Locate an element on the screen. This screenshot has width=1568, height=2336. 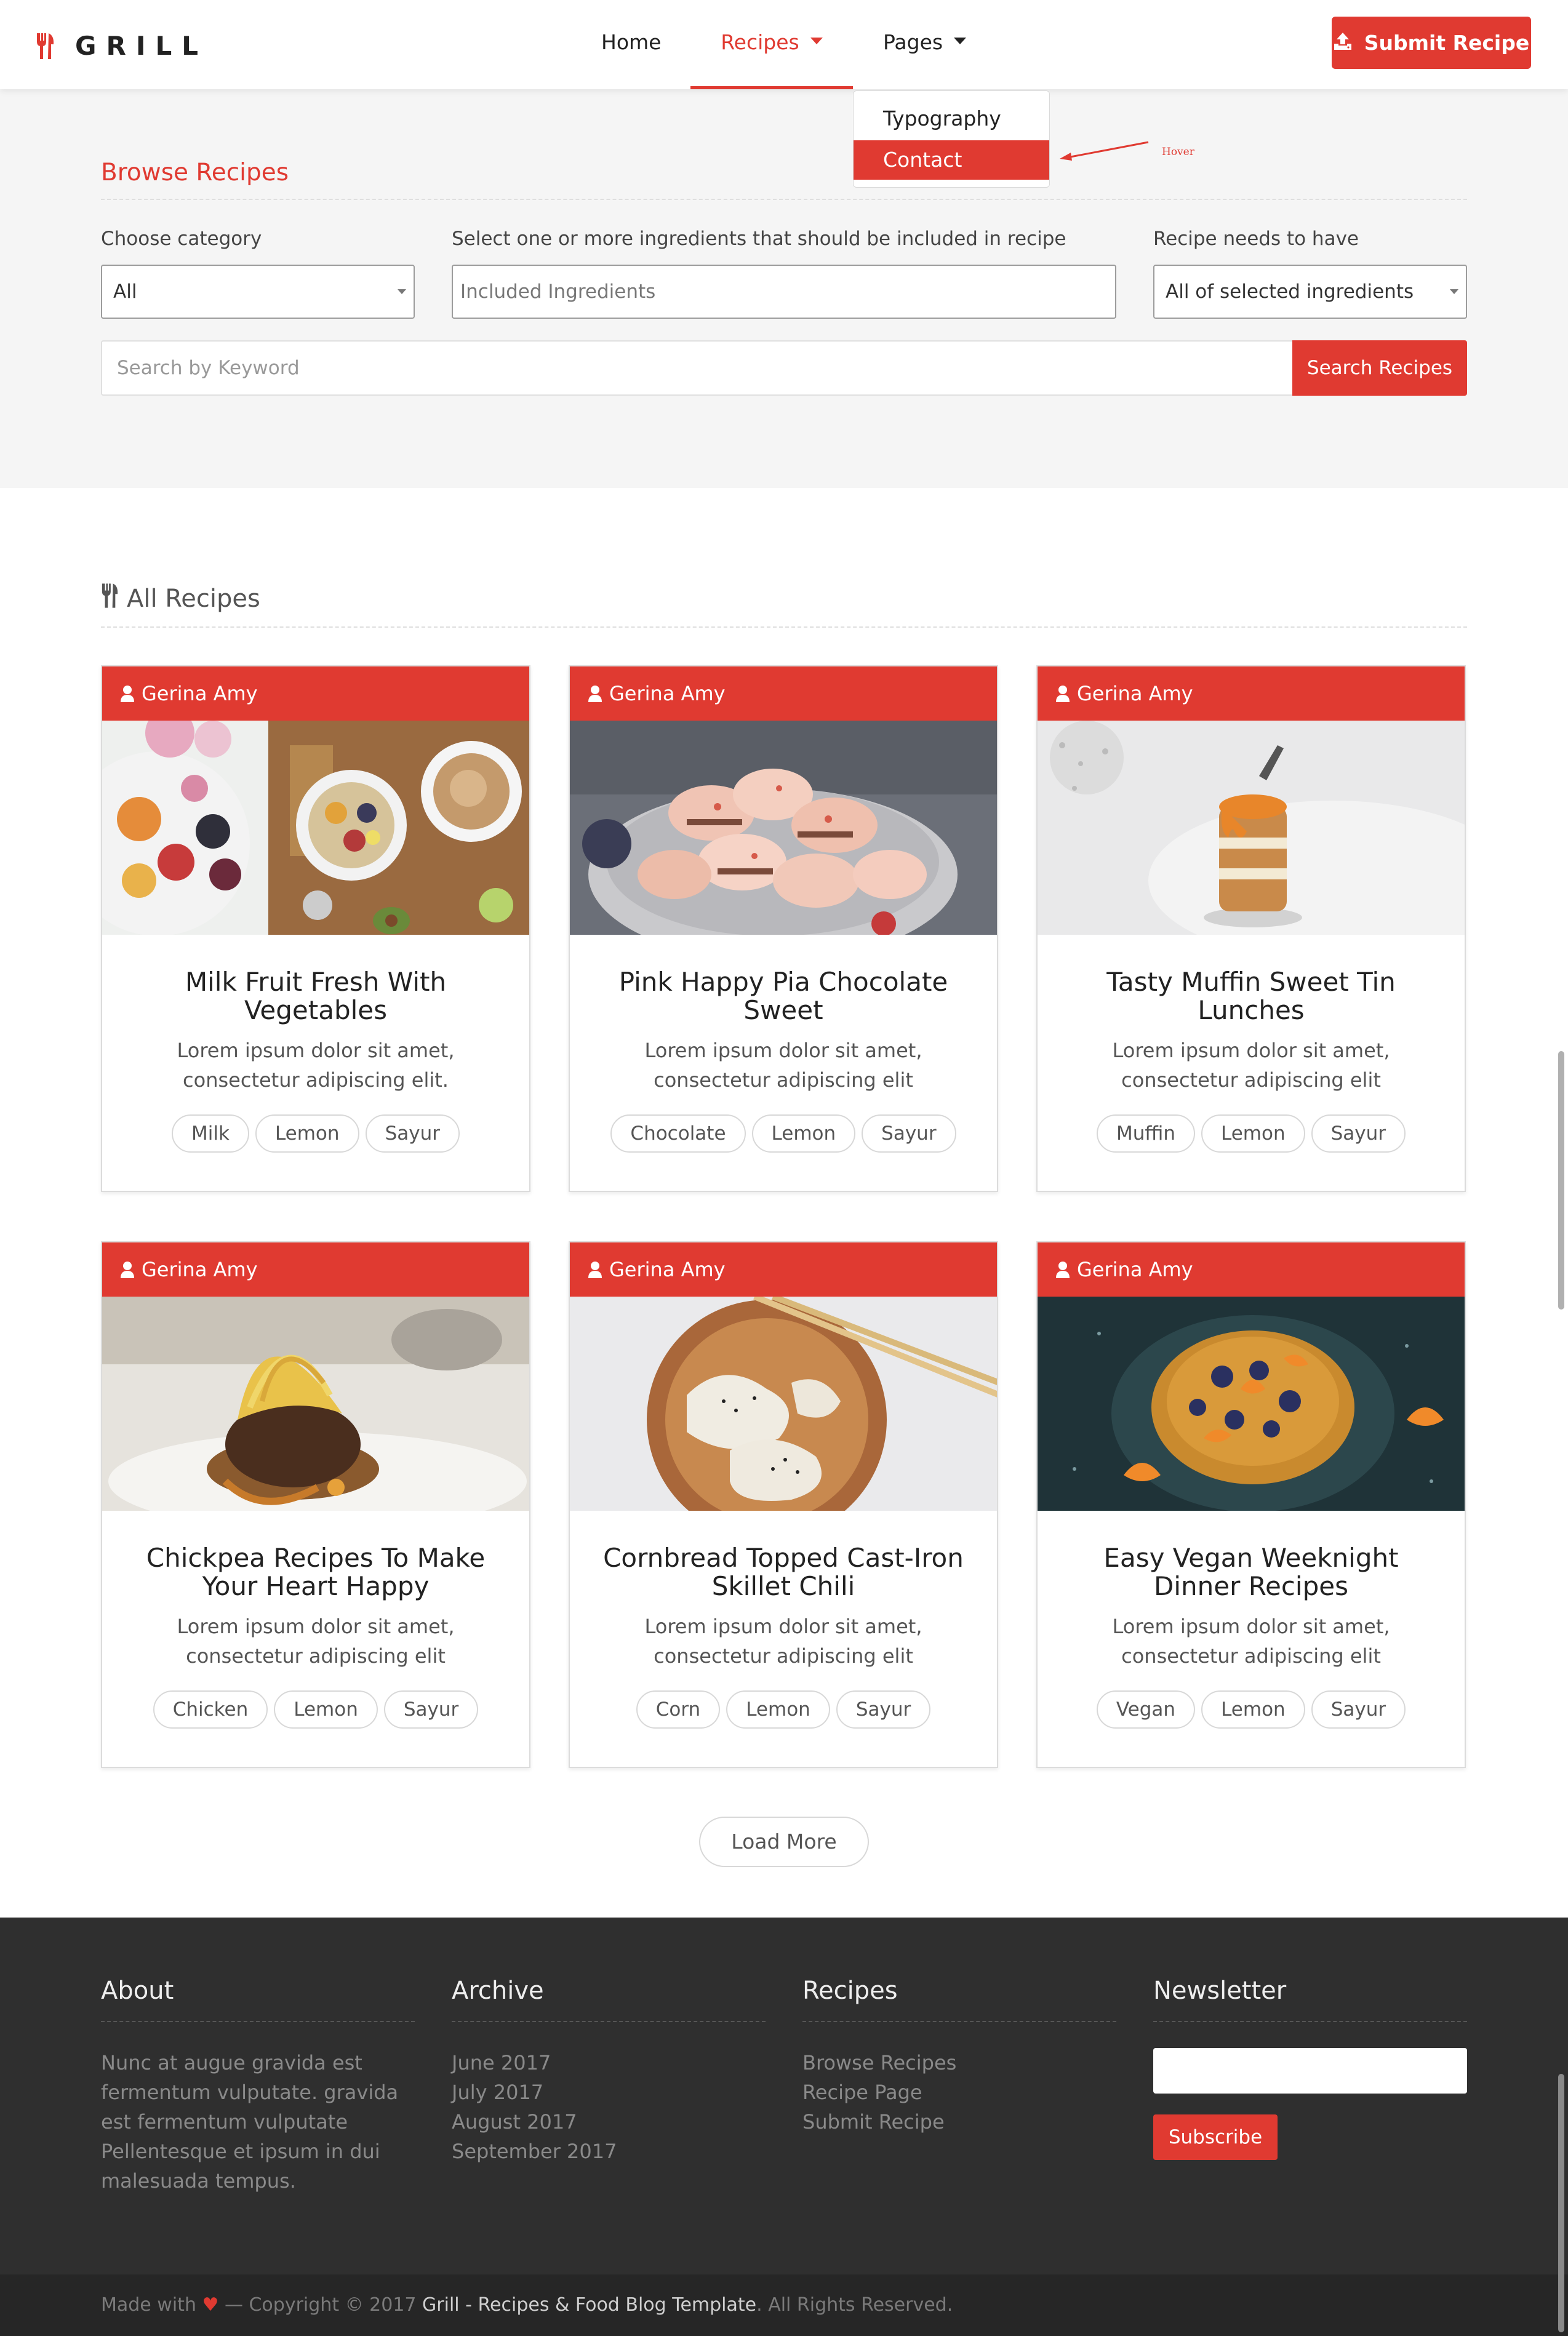
archive-link: September 2017 is located at coordinates (609, 2151).